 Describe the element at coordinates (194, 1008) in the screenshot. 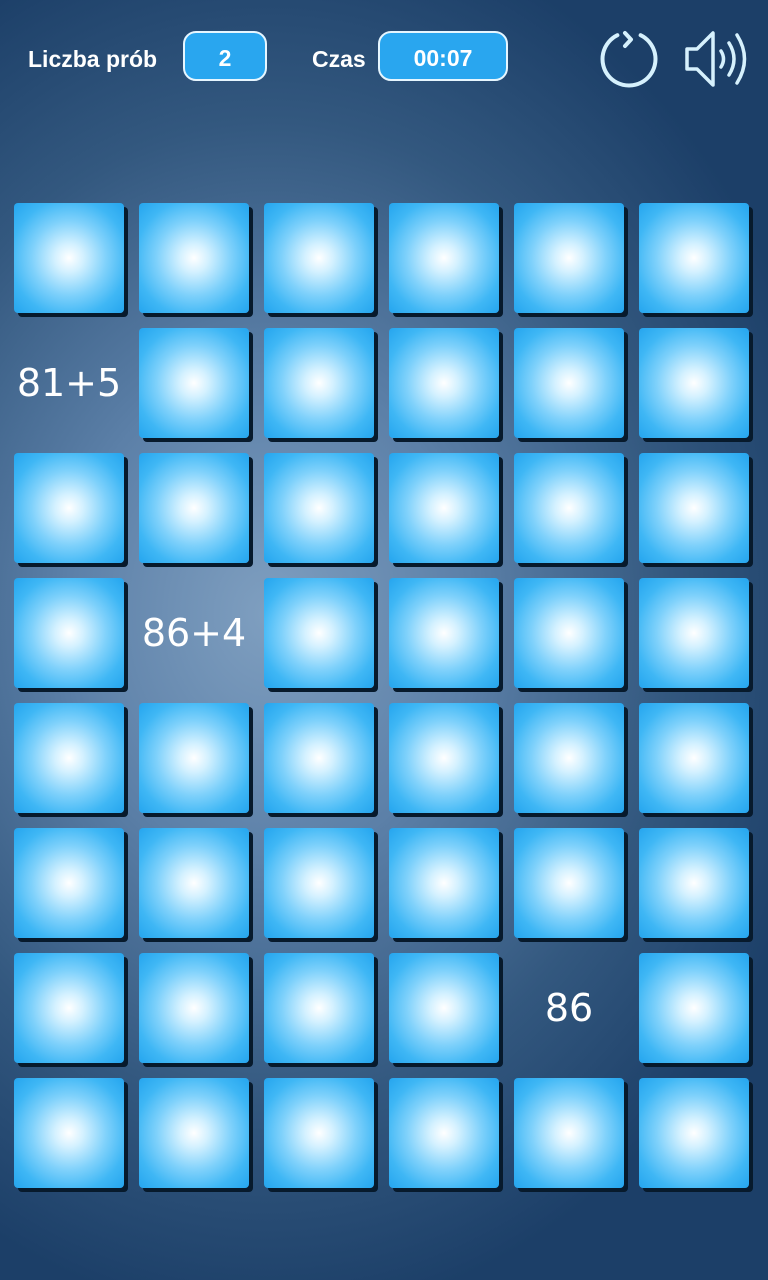

I see `hidden-card-r7-c2` at that location.